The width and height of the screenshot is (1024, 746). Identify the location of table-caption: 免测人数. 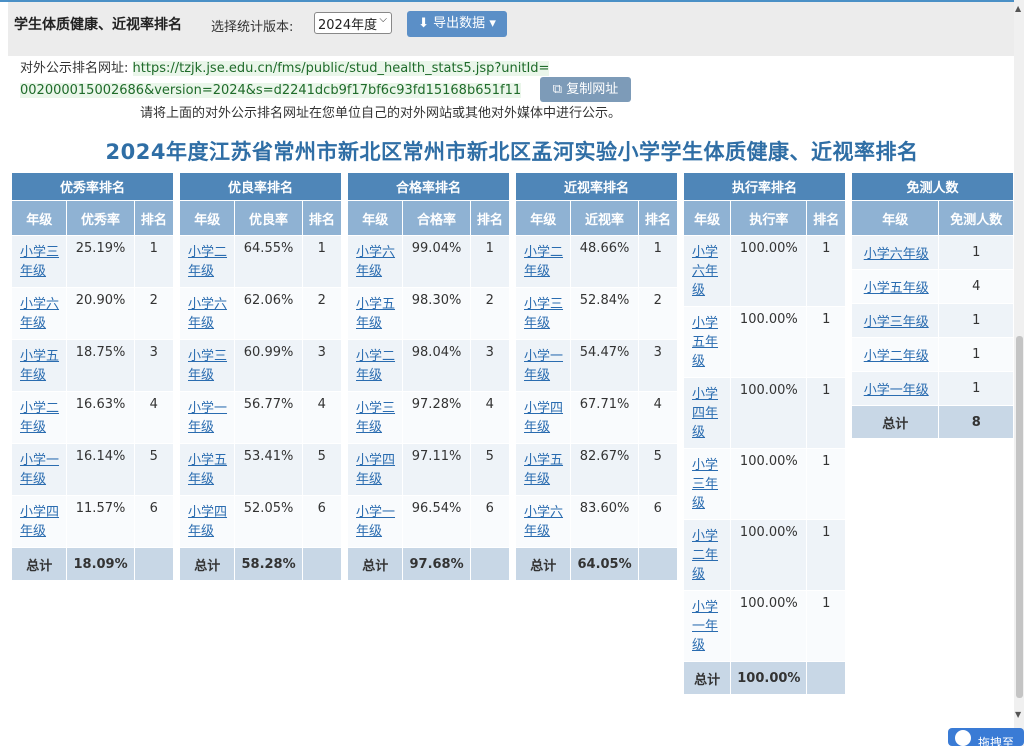
(932, 186).